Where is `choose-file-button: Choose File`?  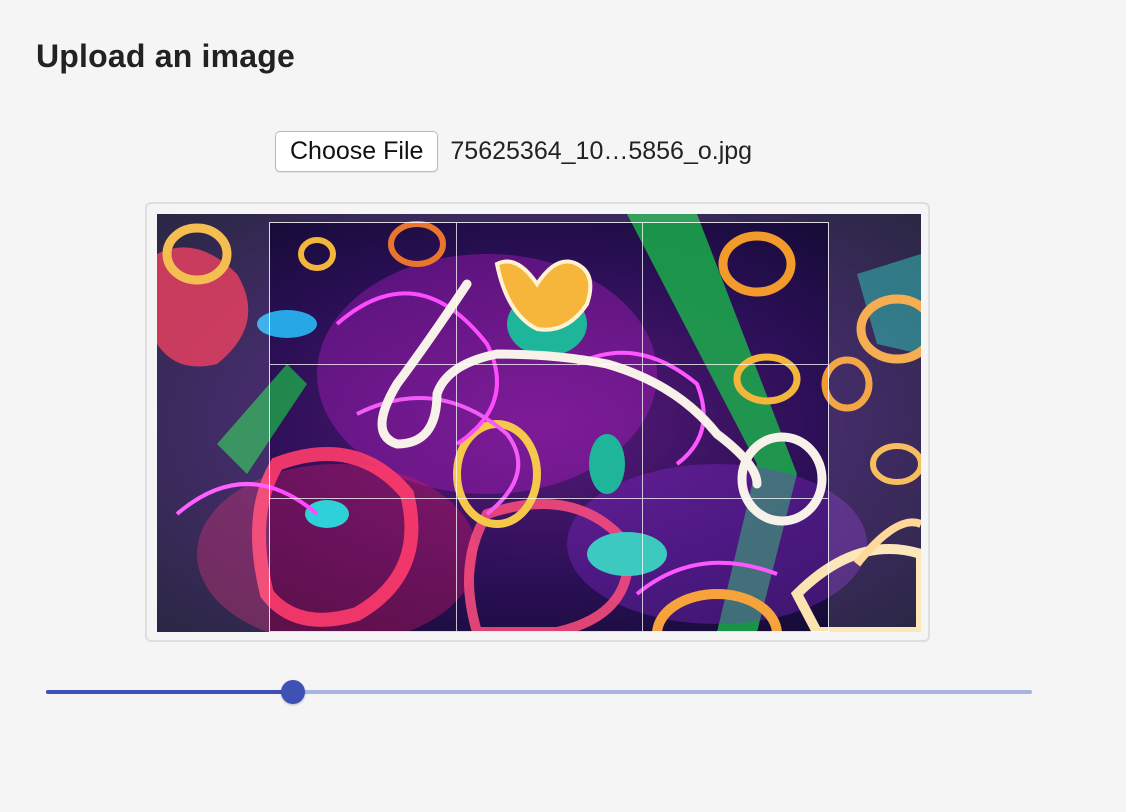
choose-file-button: Choose File is located at coordinates (357, 151).